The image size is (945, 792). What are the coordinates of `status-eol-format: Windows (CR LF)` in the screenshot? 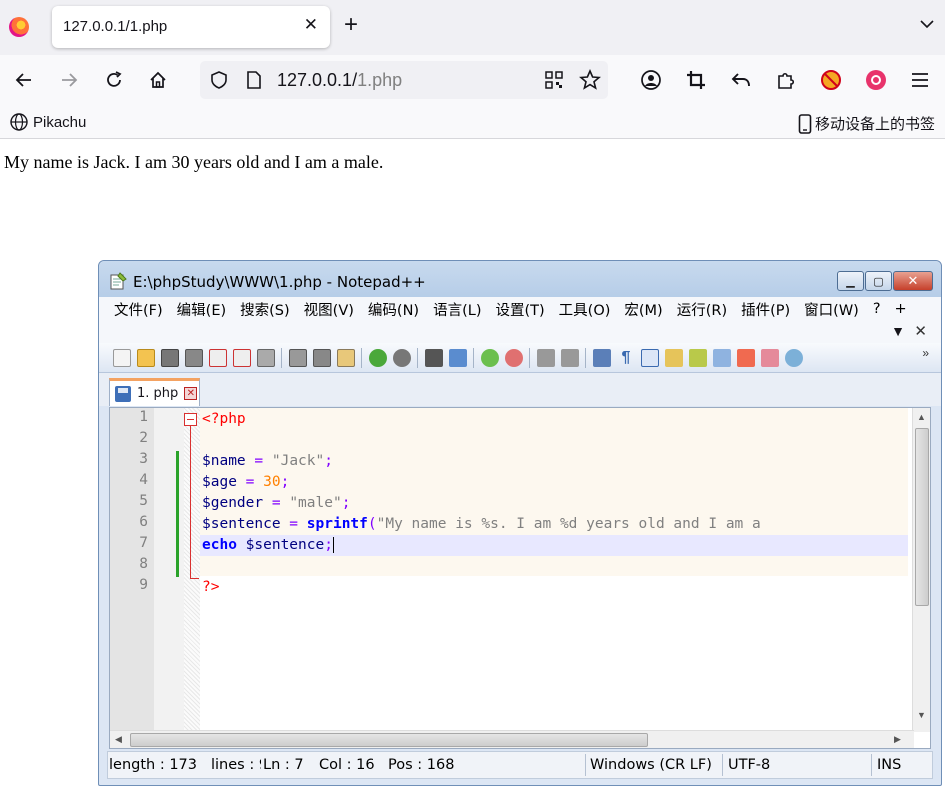 It's located at (651, 765).